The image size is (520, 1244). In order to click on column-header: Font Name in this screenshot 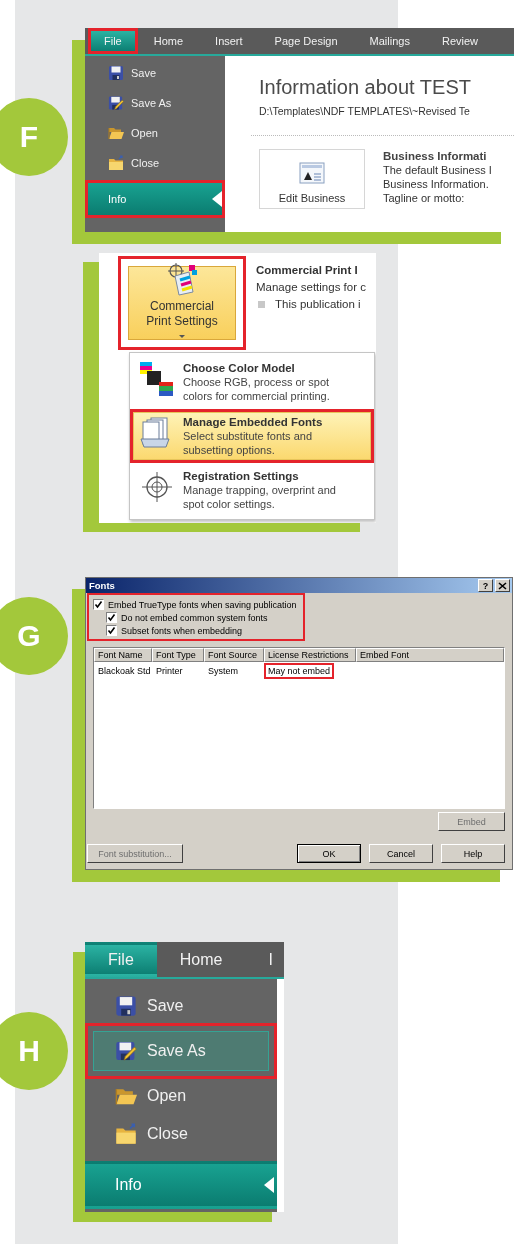, I will do `click(123, 655)`.